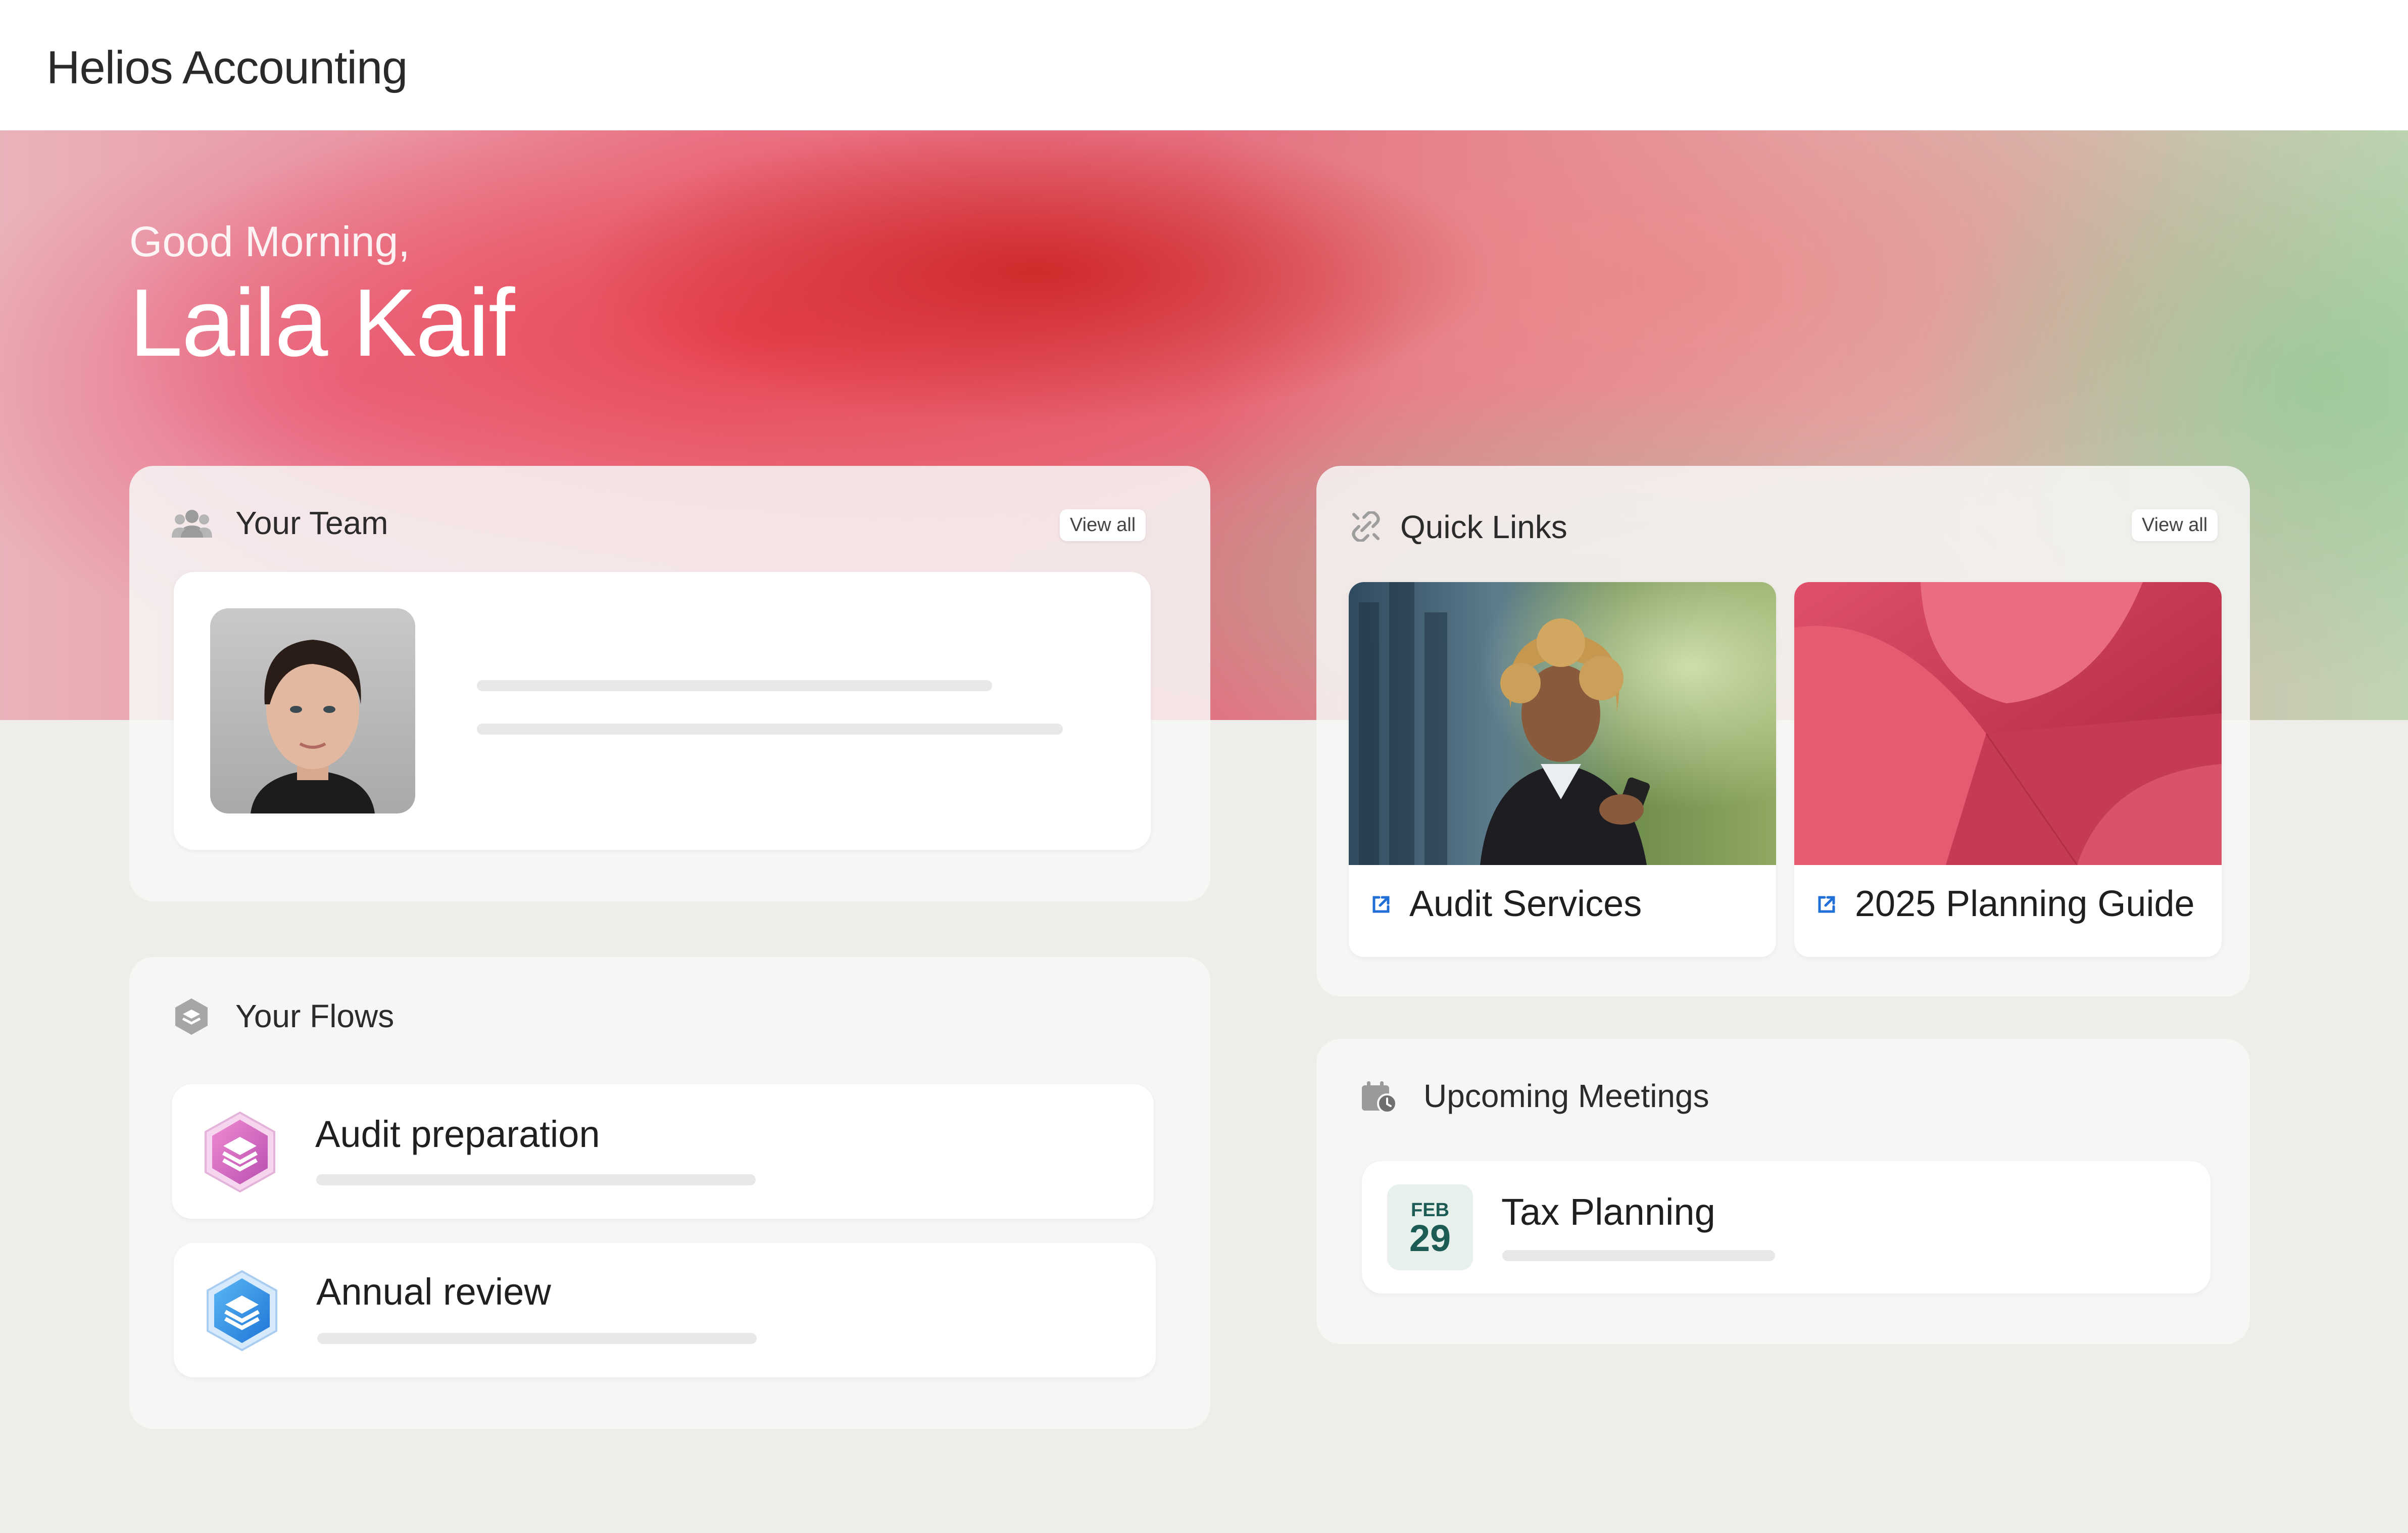 Image resolution: width=2408 pixels, height=1533 pixels. I want to click on planning-guide-image, so click(2008, 723).